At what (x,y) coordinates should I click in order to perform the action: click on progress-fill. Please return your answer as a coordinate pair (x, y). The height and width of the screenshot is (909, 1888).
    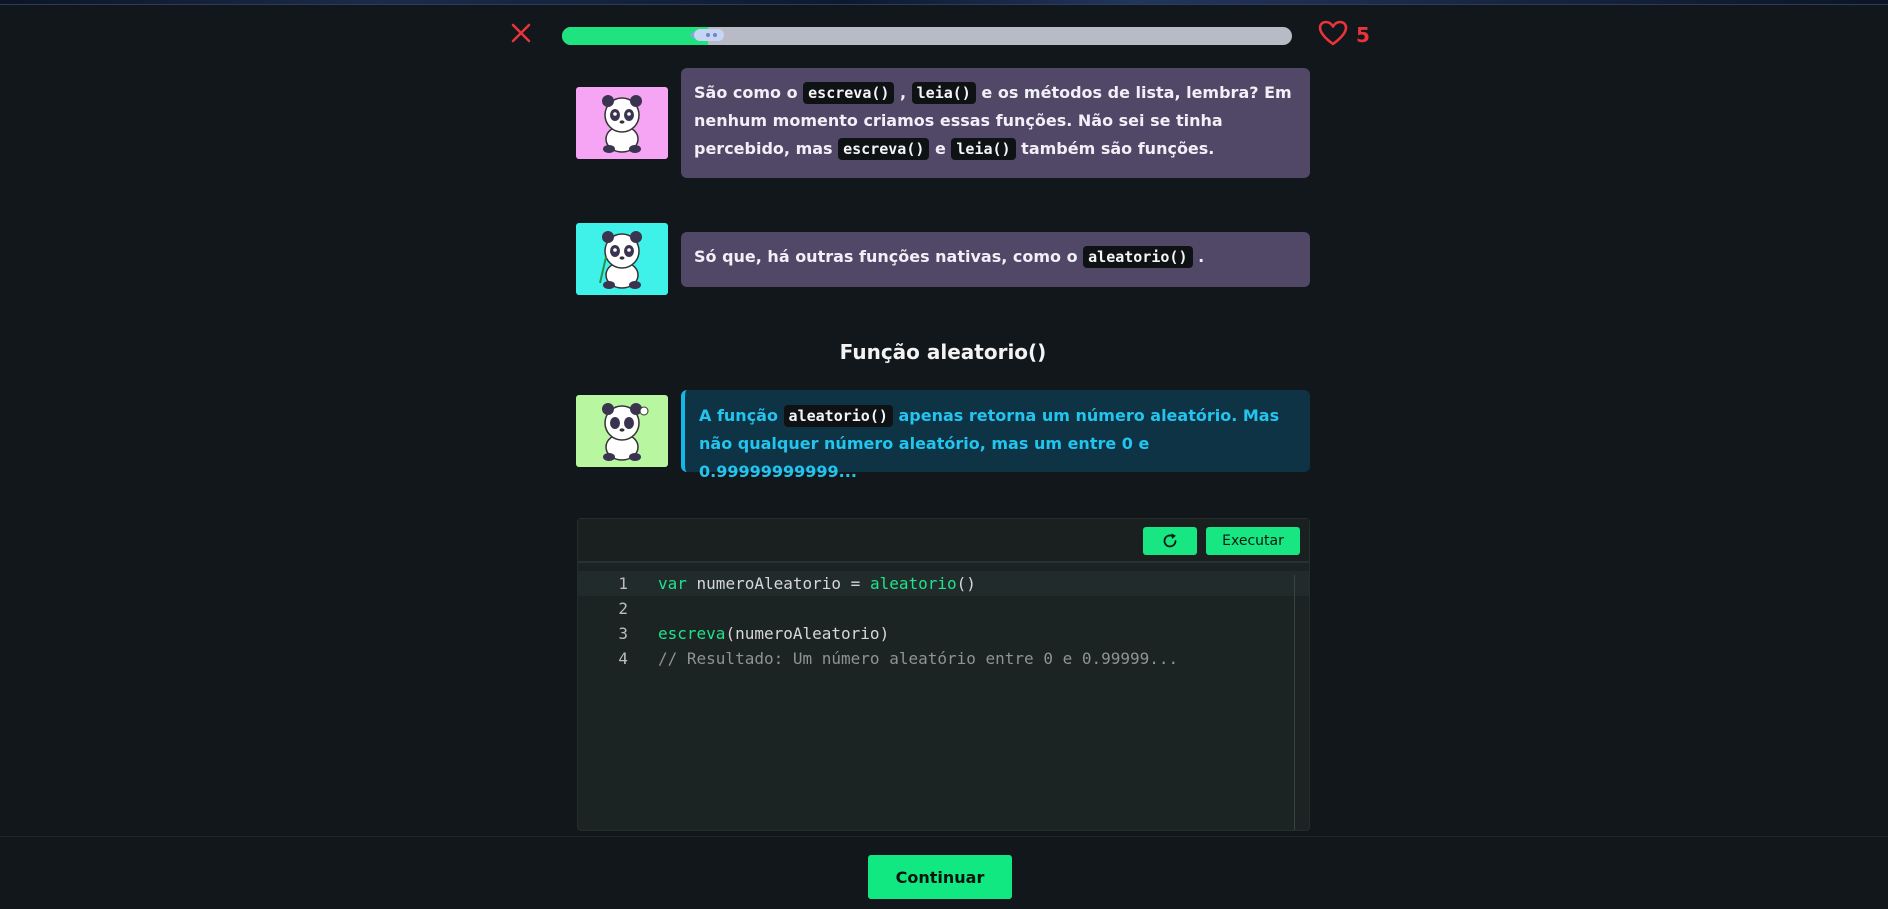
    Looking at the image, I should click on (635, 36).